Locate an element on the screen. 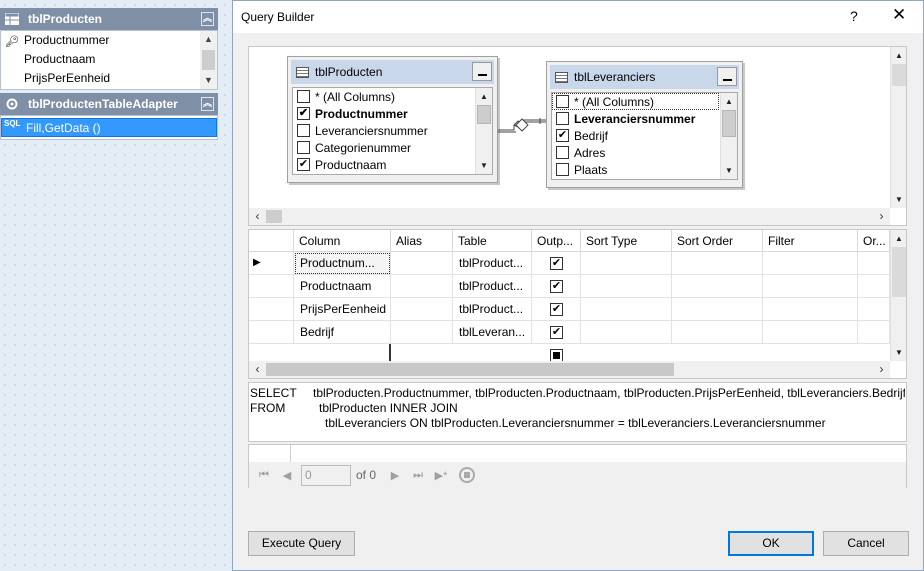  table-header-tblproducten: tblProducten ︽ is located at coordinates (109, 19).